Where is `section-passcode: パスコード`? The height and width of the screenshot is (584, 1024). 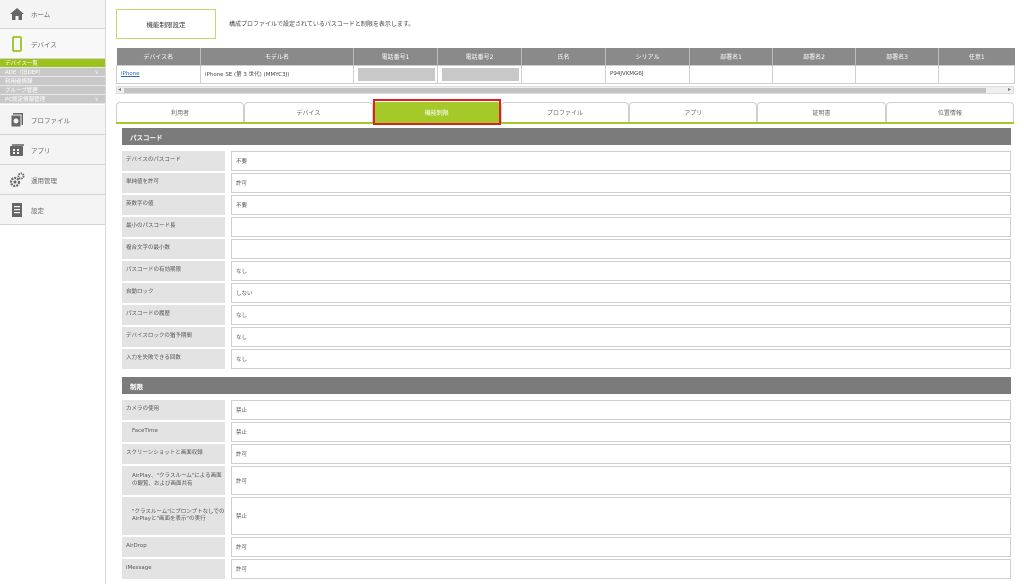 section-passcode: パスコード is located at coordinates (566, 136).